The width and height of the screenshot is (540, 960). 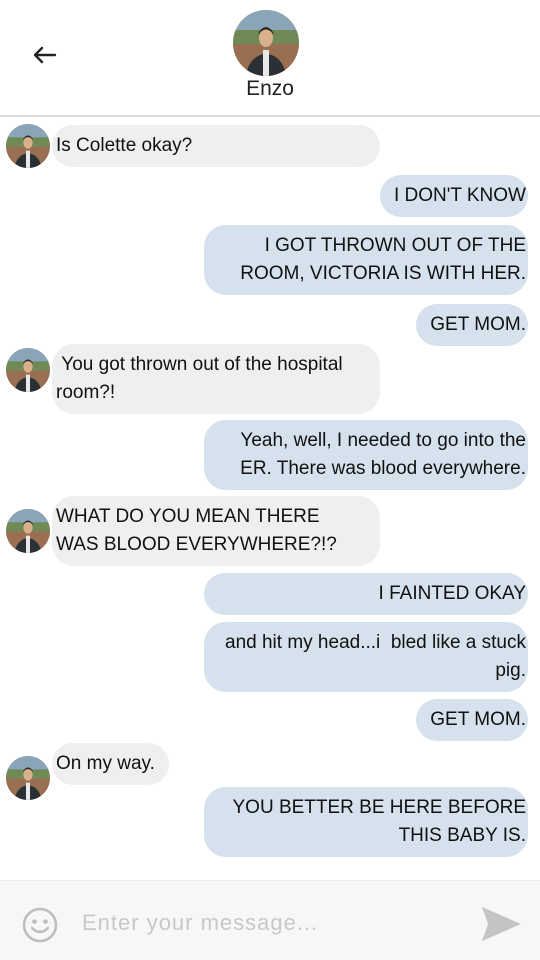 I want to click on message-composer, so click(x=270, y=920).